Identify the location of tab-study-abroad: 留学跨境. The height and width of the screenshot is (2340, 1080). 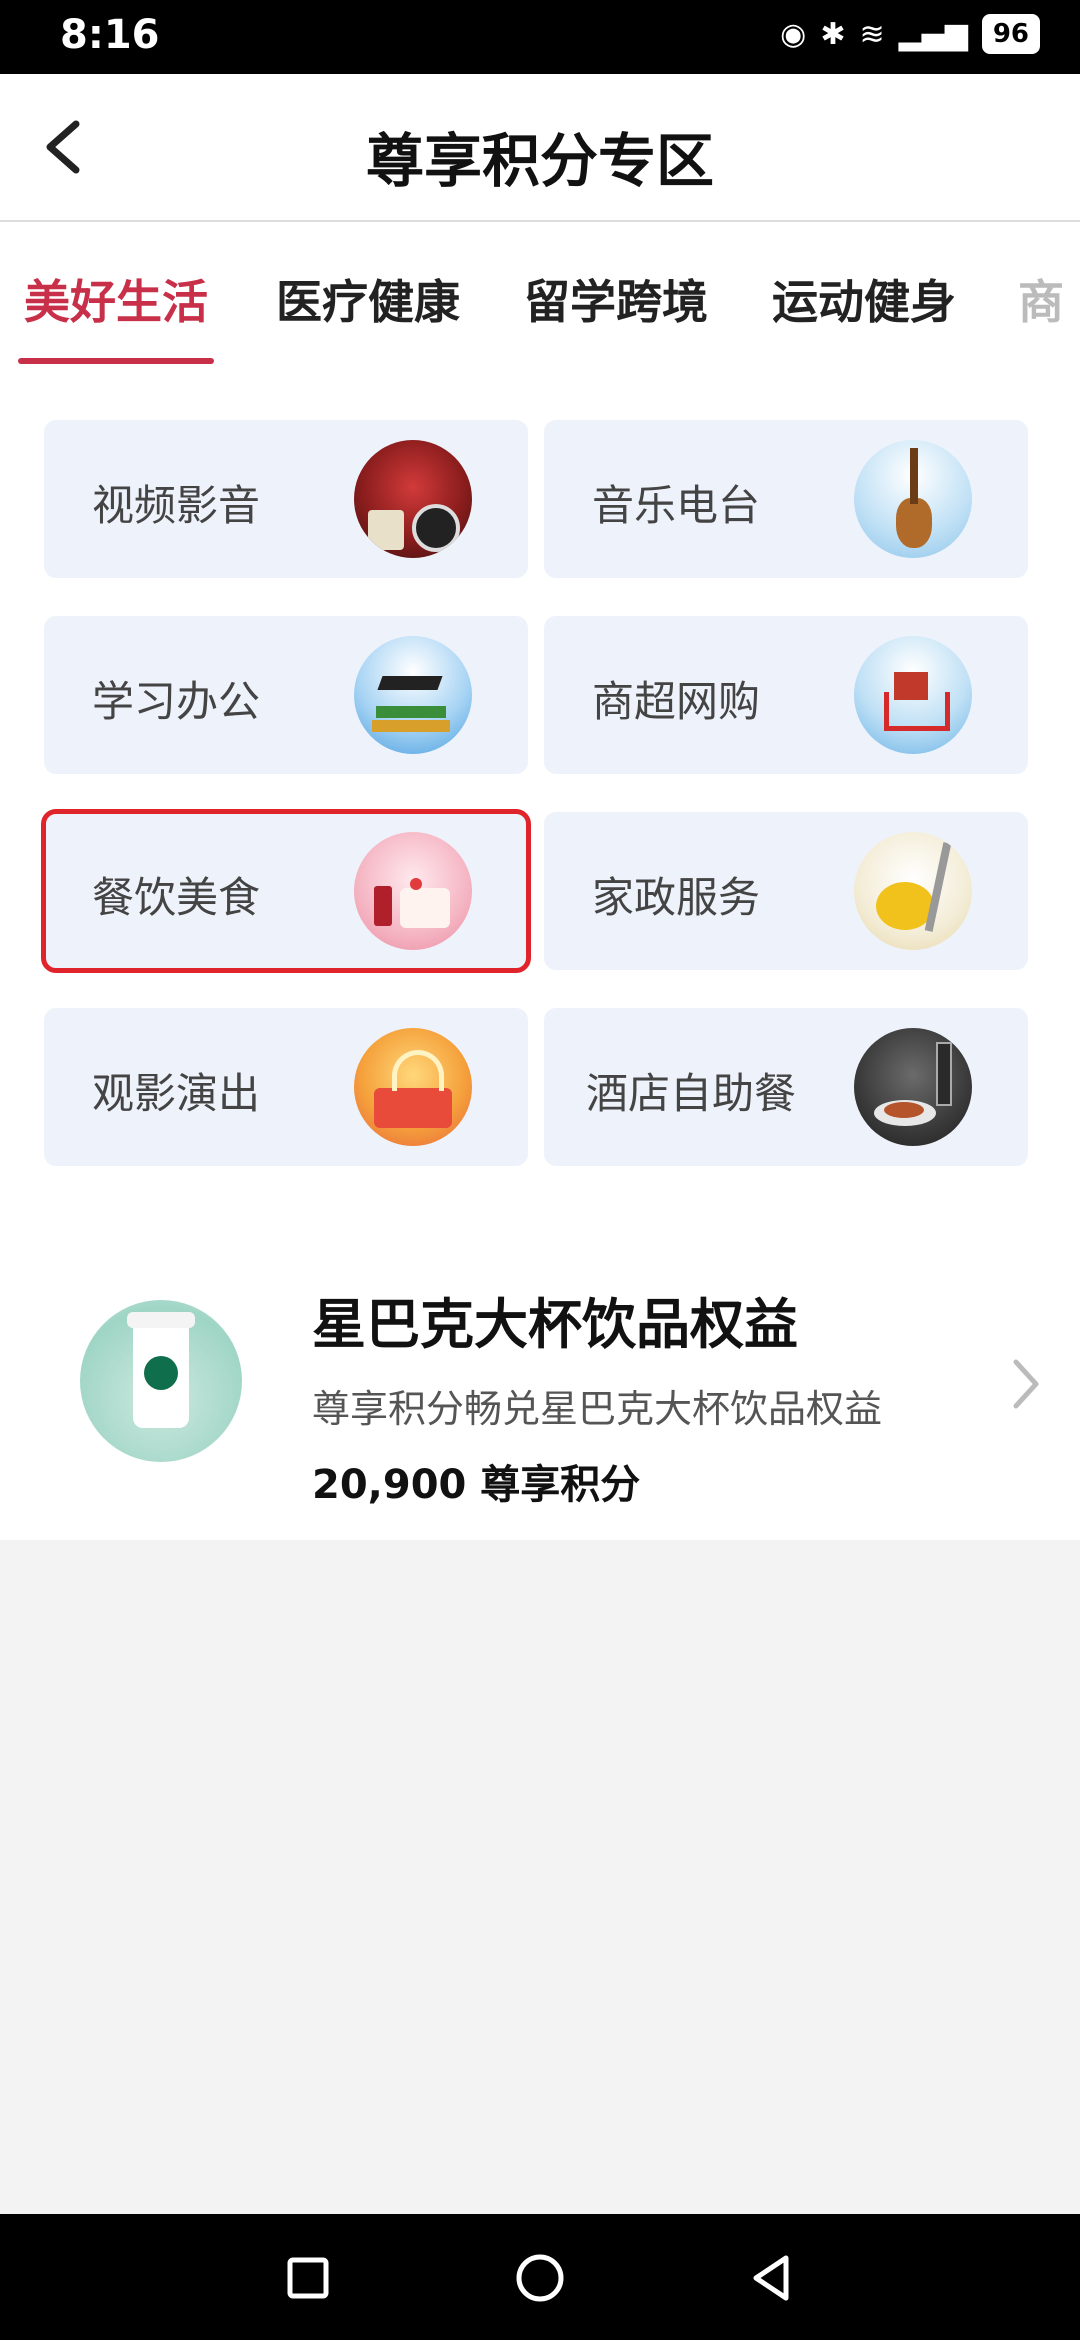
(616, 299).